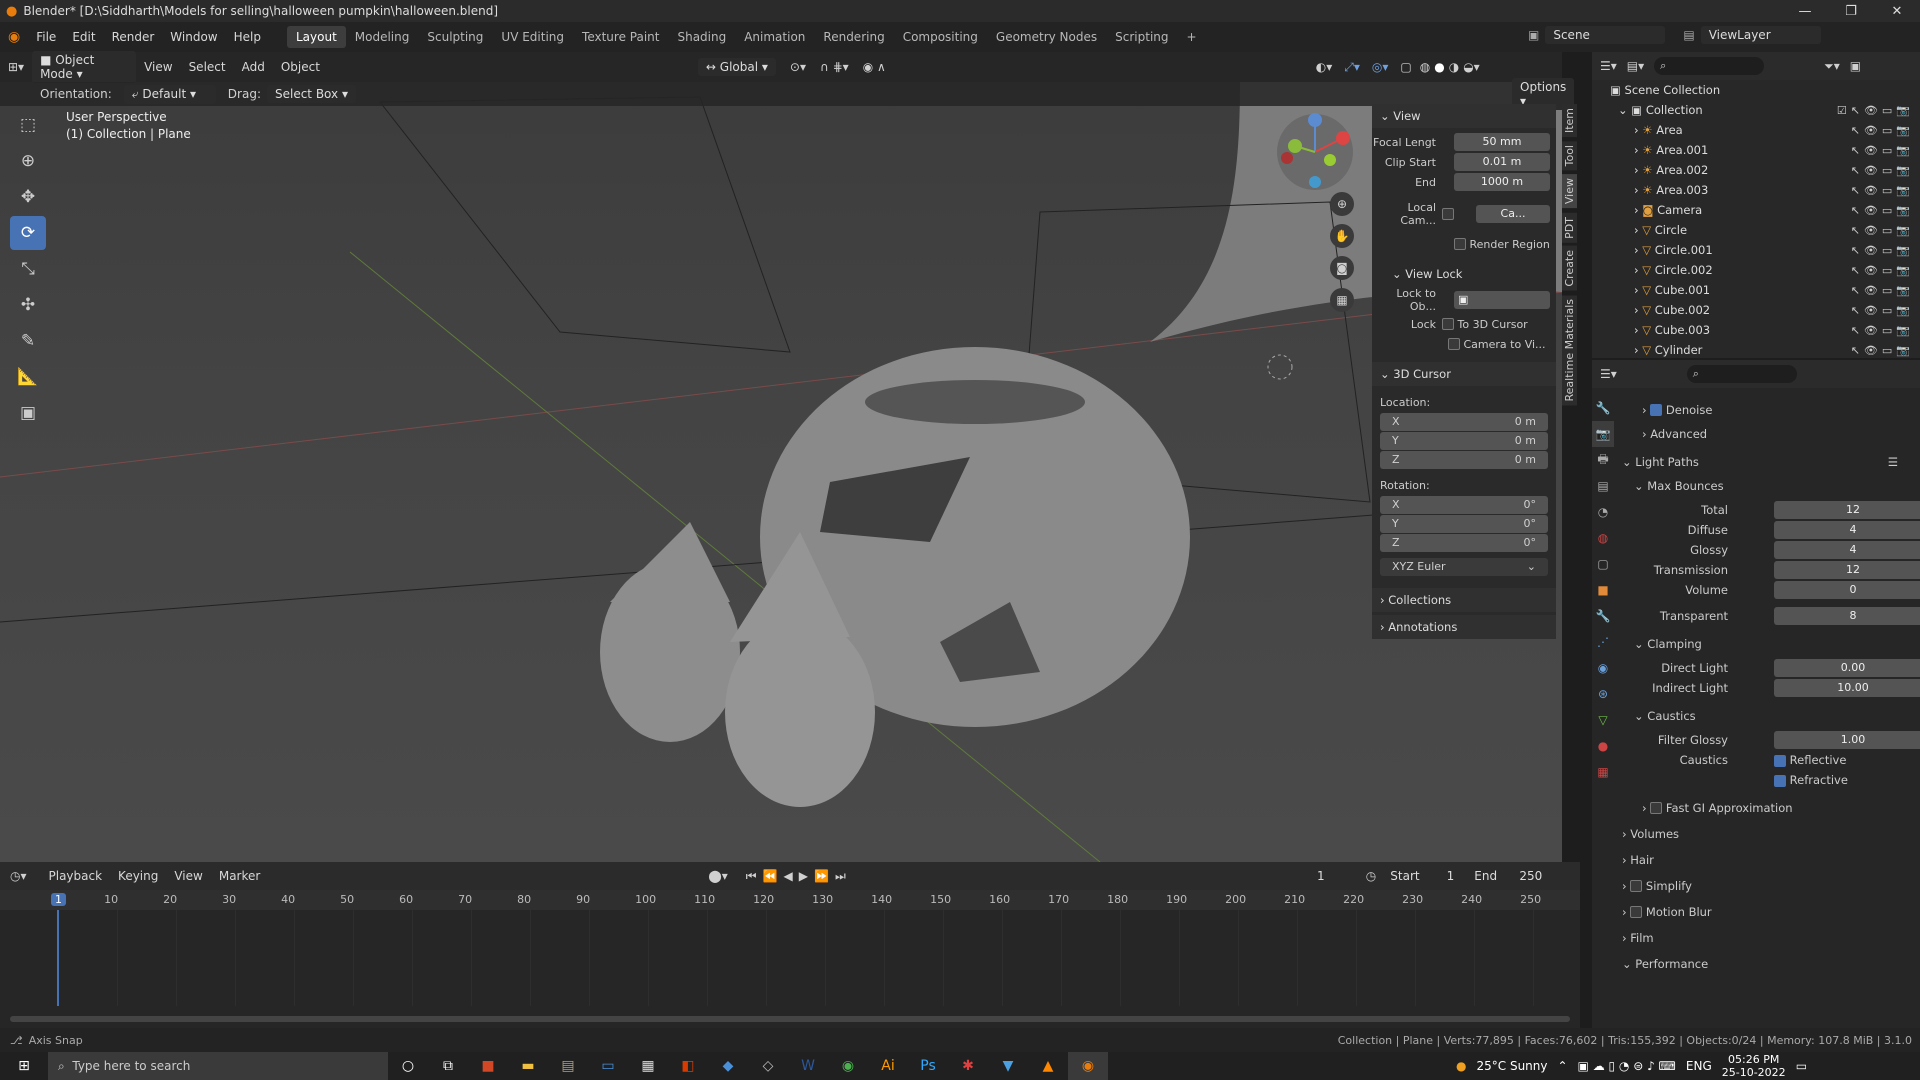 The width and height of the screenshot is (1920, 1080). Describe the element at coordinates (1461, 1066) in the screenshot. I see `weather-icon: ●` at that location.